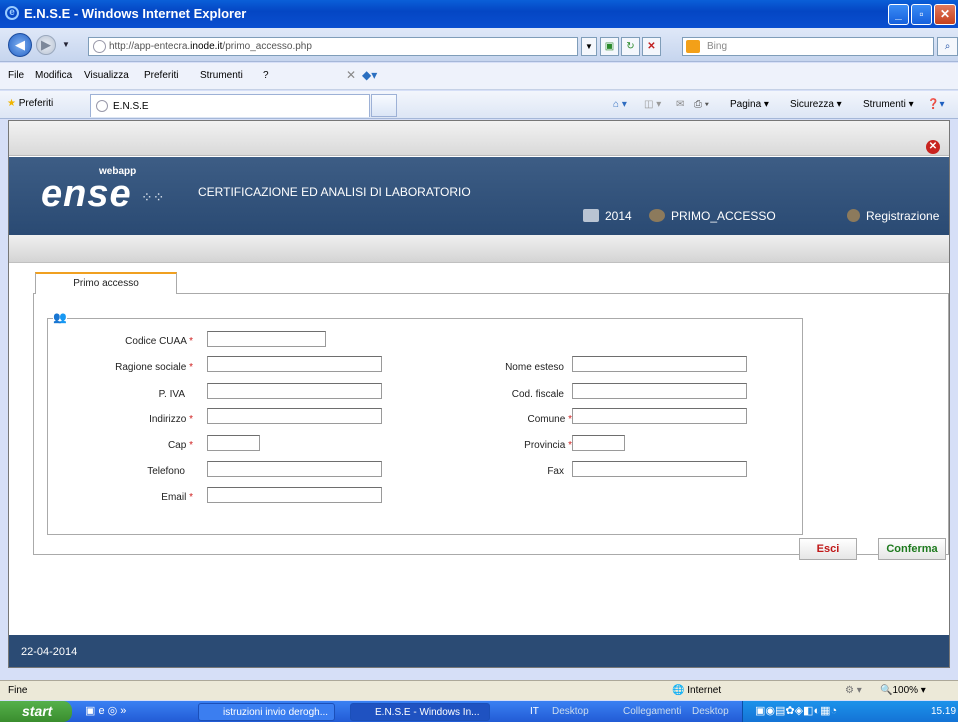 Image resolution: width=958 pixels, height=722 pixels. What do you see at coordinates (945, 14) in the screenshot?
I see `close-button: ✕` at bounding box center [945, 14].